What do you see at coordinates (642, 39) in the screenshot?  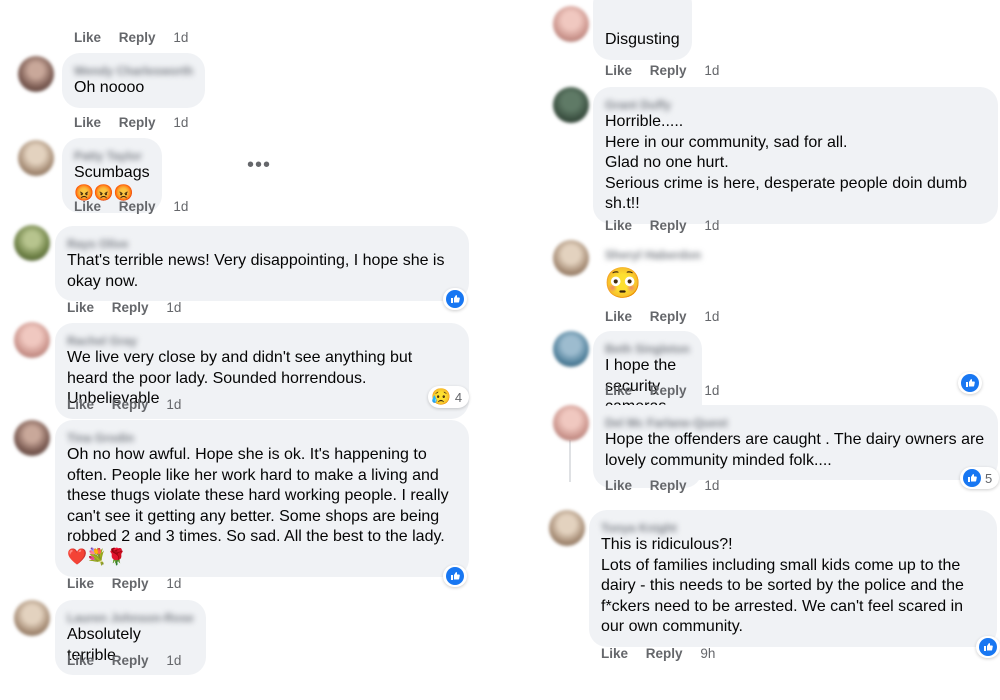 I see `comment-text: Disgusting` at bounding box center [642, 39].